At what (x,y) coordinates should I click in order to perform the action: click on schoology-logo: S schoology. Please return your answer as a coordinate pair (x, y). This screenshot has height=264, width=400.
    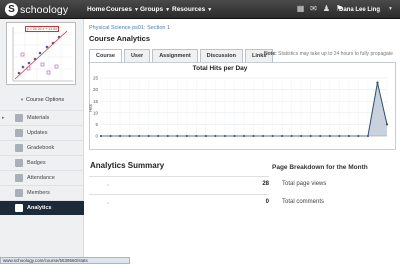
    Looking at the image, I should click on (36, 9).